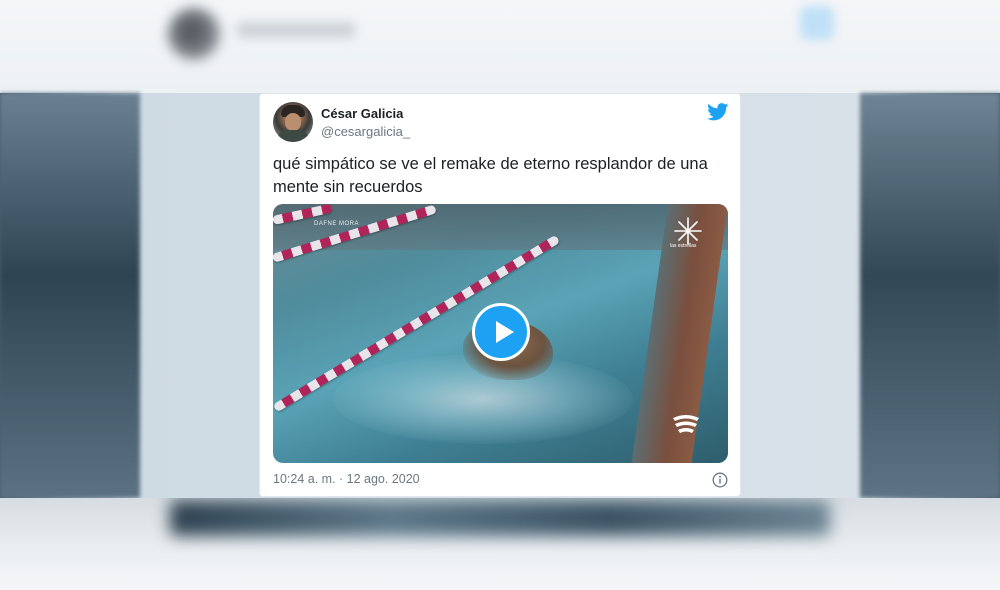 This screenshot has width=1000, height=590. What do you see at coordinates (194, 34) in the screenshot?
I see `blurred-avatar` at bounding box center [194, 34].